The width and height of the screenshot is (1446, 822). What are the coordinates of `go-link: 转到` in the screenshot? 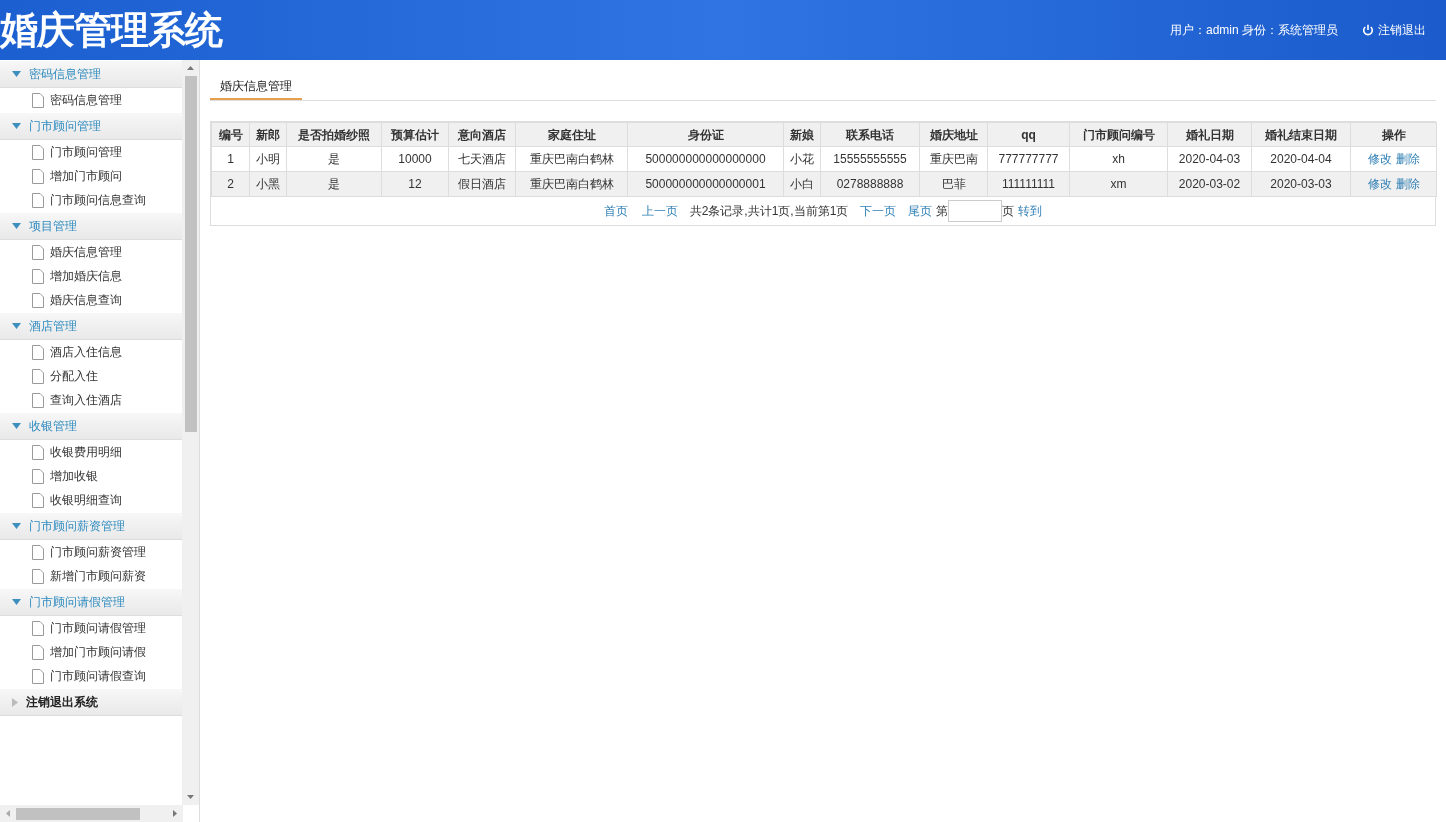 It's located at (1030, 211).